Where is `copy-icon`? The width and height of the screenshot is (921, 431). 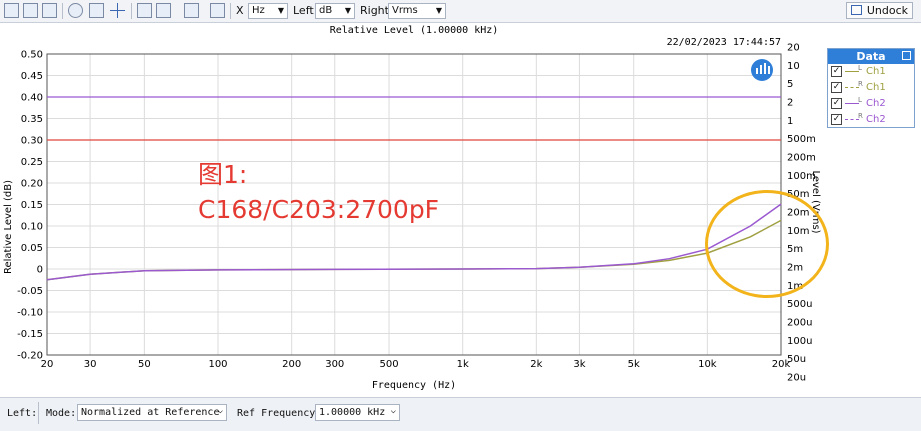
copy-icon is located at coordinates (30, 10).